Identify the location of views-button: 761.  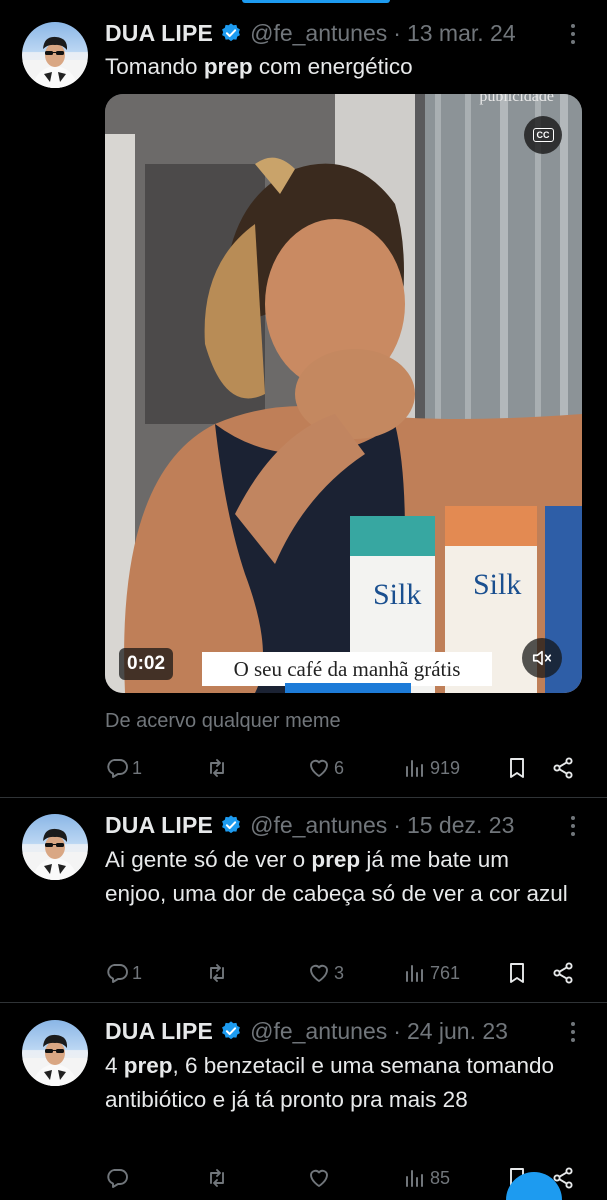
(431, 973).